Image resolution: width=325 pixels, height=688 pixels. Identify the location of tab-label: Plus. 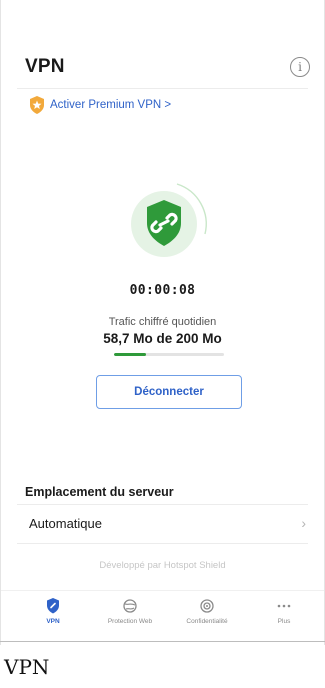
(284, 621).